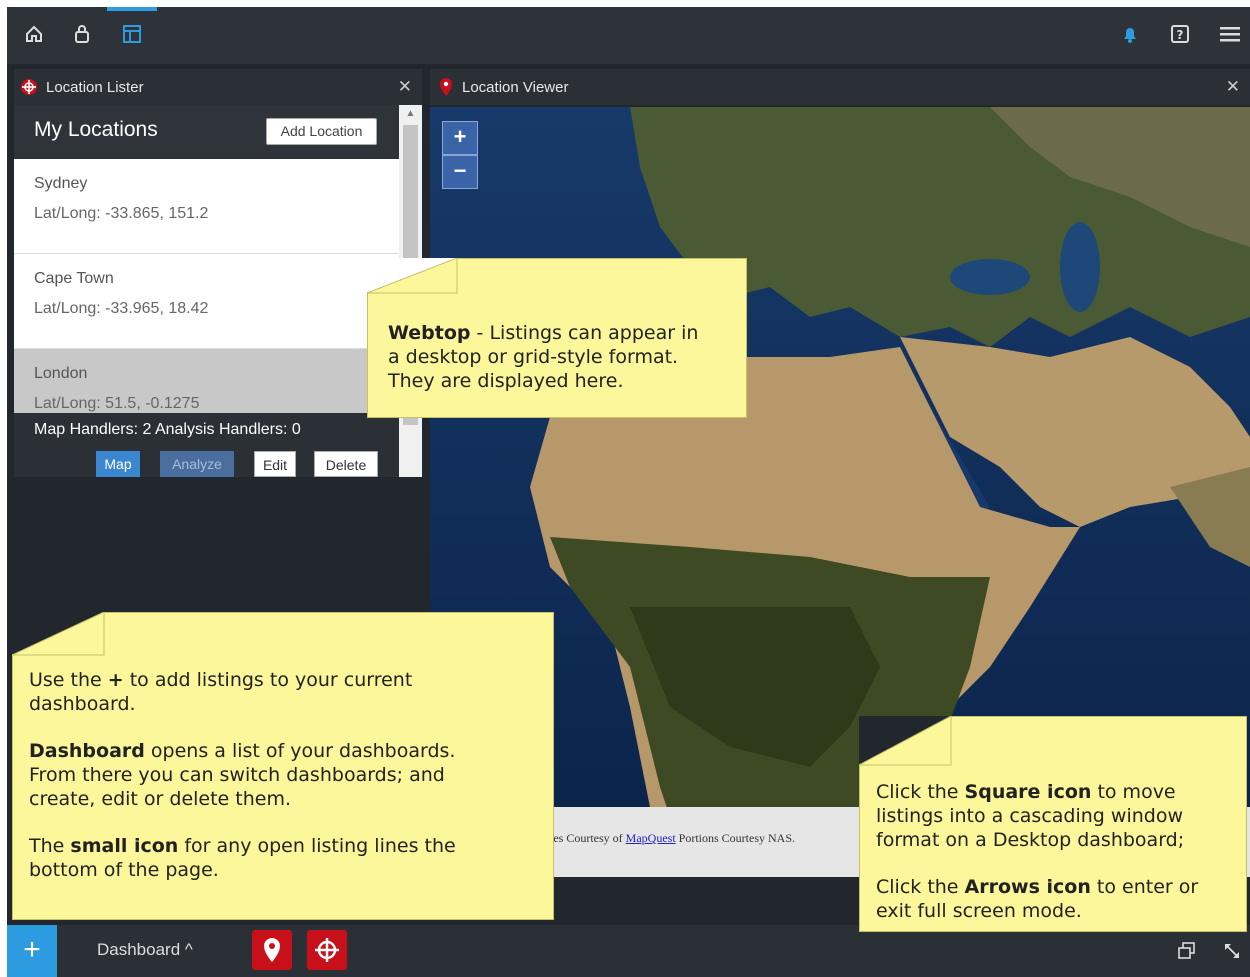 The width and height of the screenshot is (1250, 977). What do you see at coordinates (588, 838) in the screenshot?
I see `attribution-prefix: les Courtesy of` at bounding box center [588, 838].